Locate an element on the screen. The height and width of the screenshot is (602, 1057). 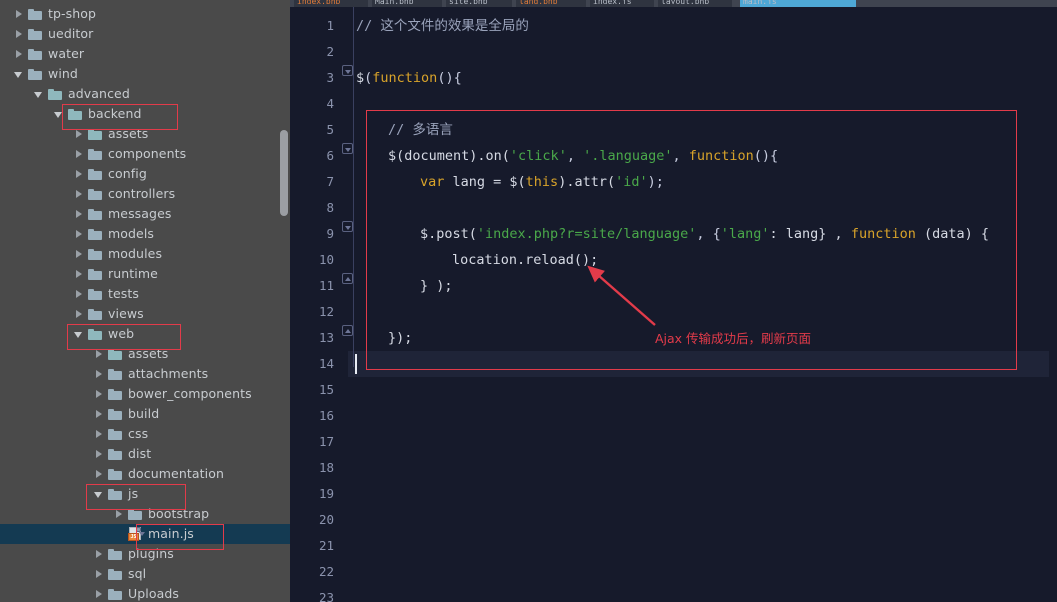
tree-item-label: plugins is located at coordinates (151, 553).